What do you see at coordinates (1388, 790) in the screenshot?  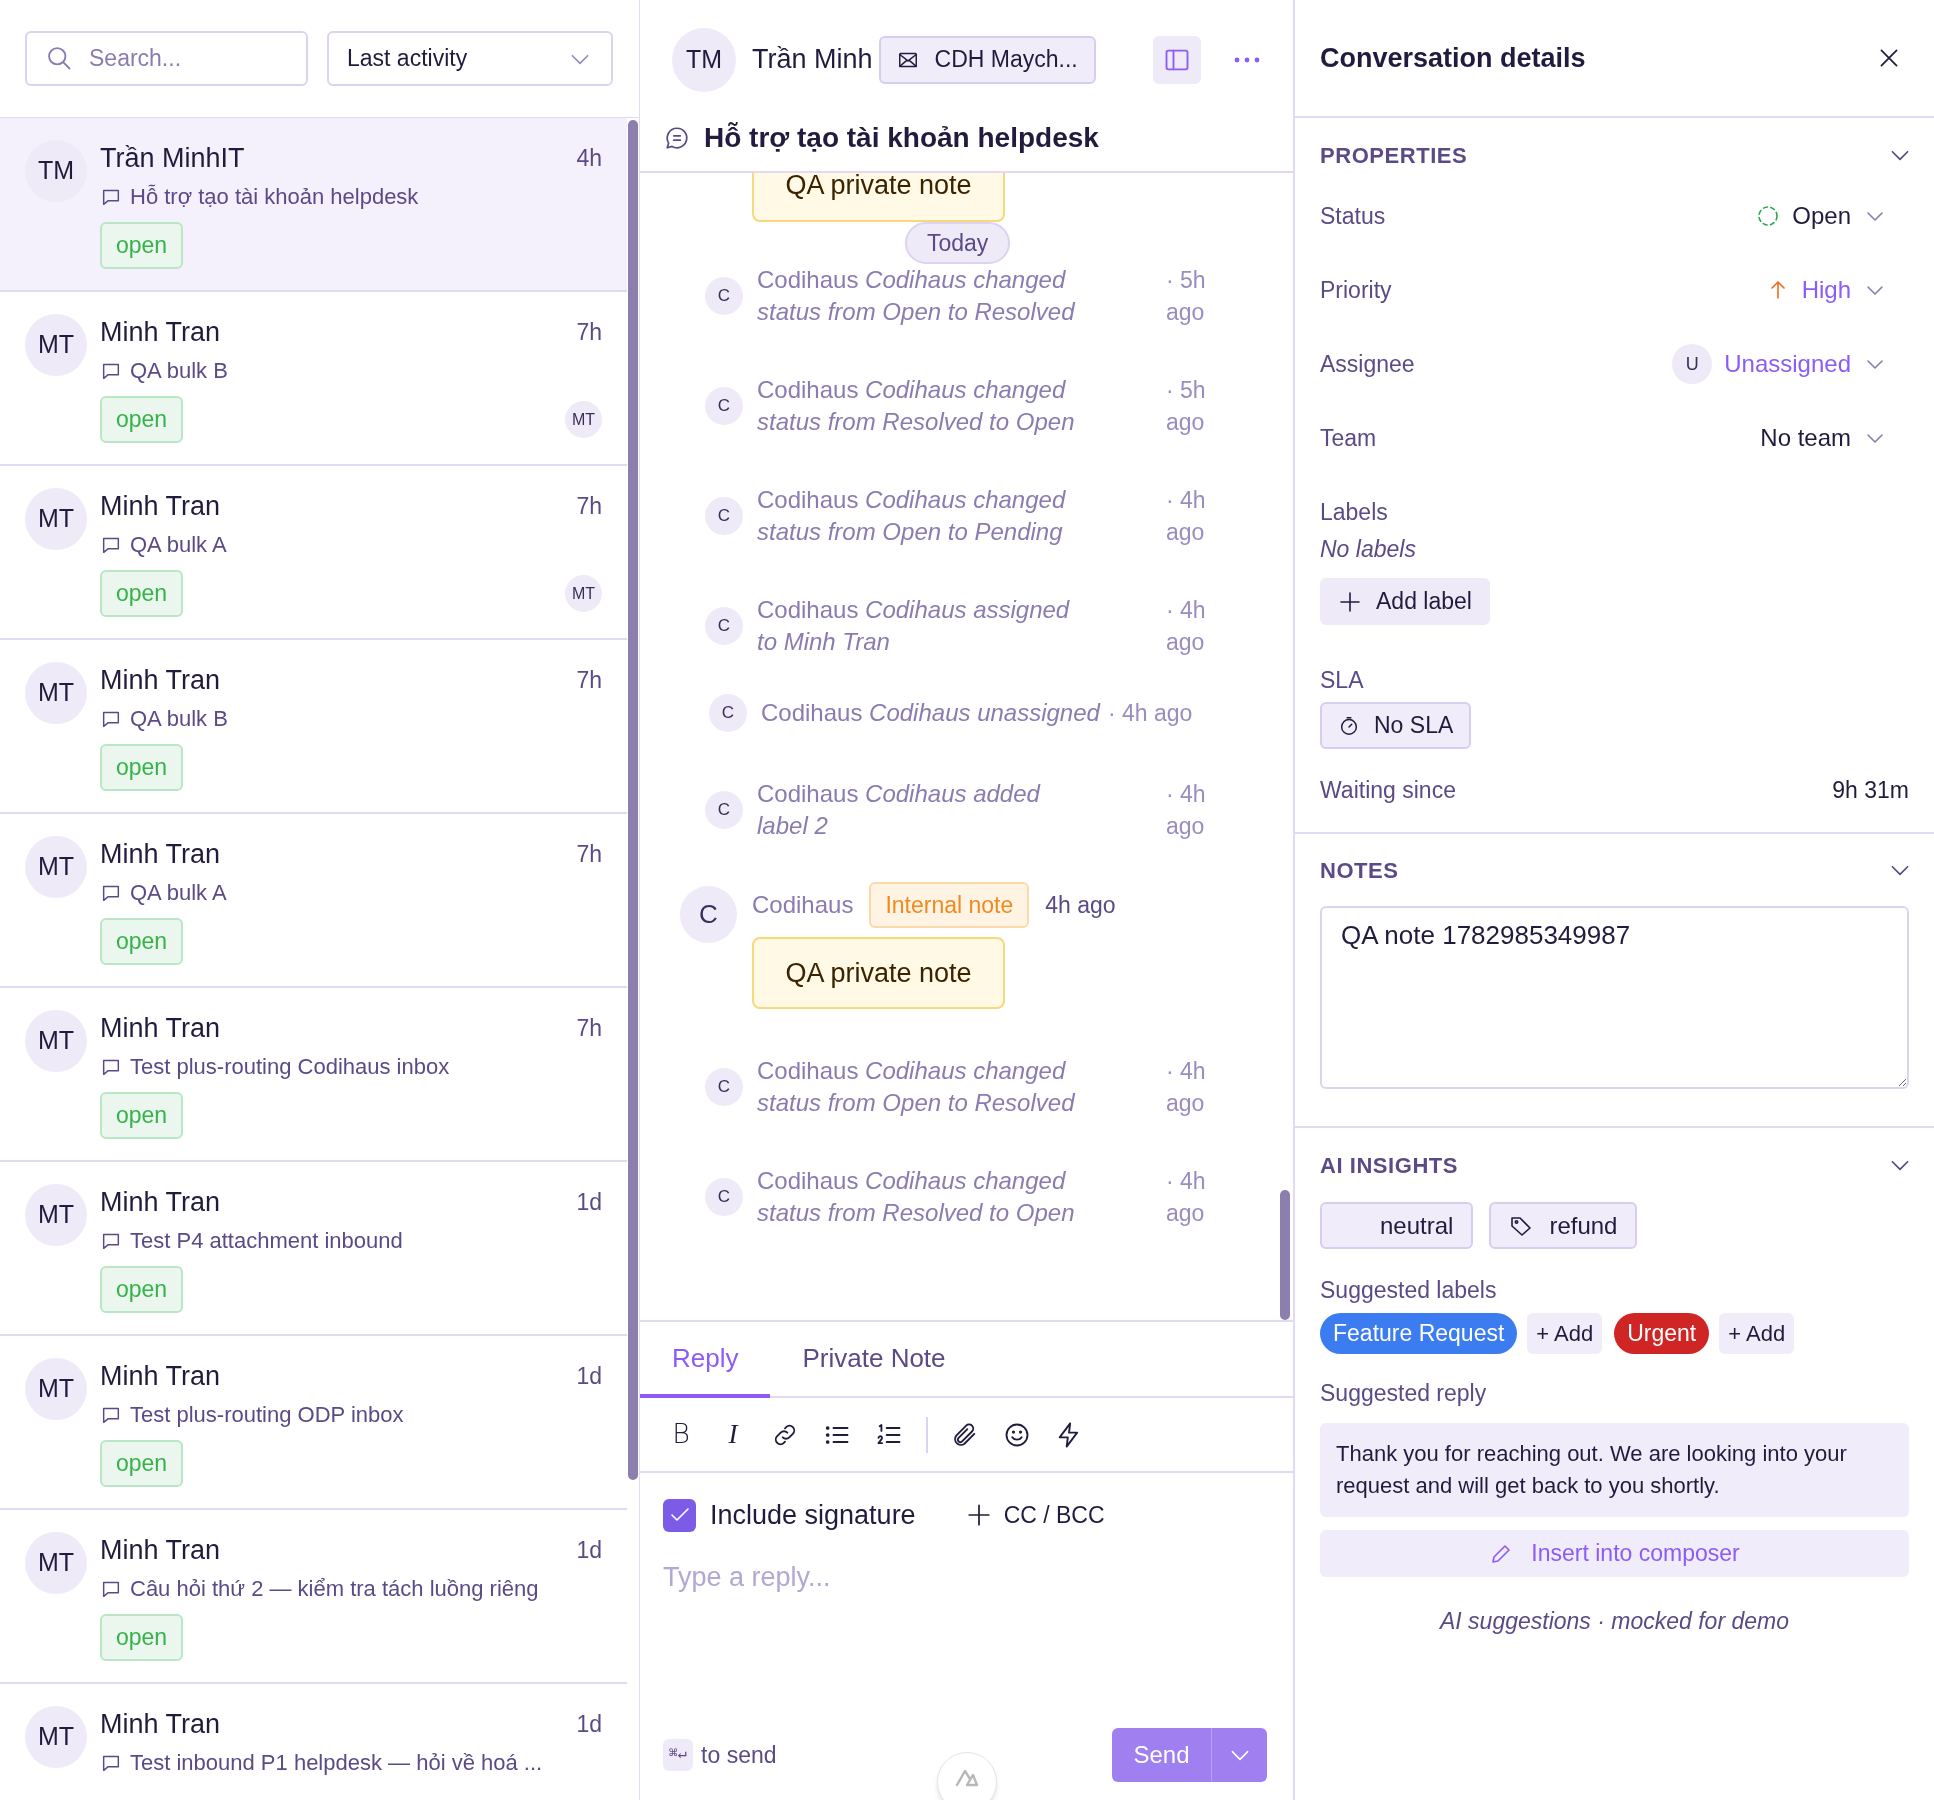 I see `field-label: Waiting since` at bounding box center [1388, 790].